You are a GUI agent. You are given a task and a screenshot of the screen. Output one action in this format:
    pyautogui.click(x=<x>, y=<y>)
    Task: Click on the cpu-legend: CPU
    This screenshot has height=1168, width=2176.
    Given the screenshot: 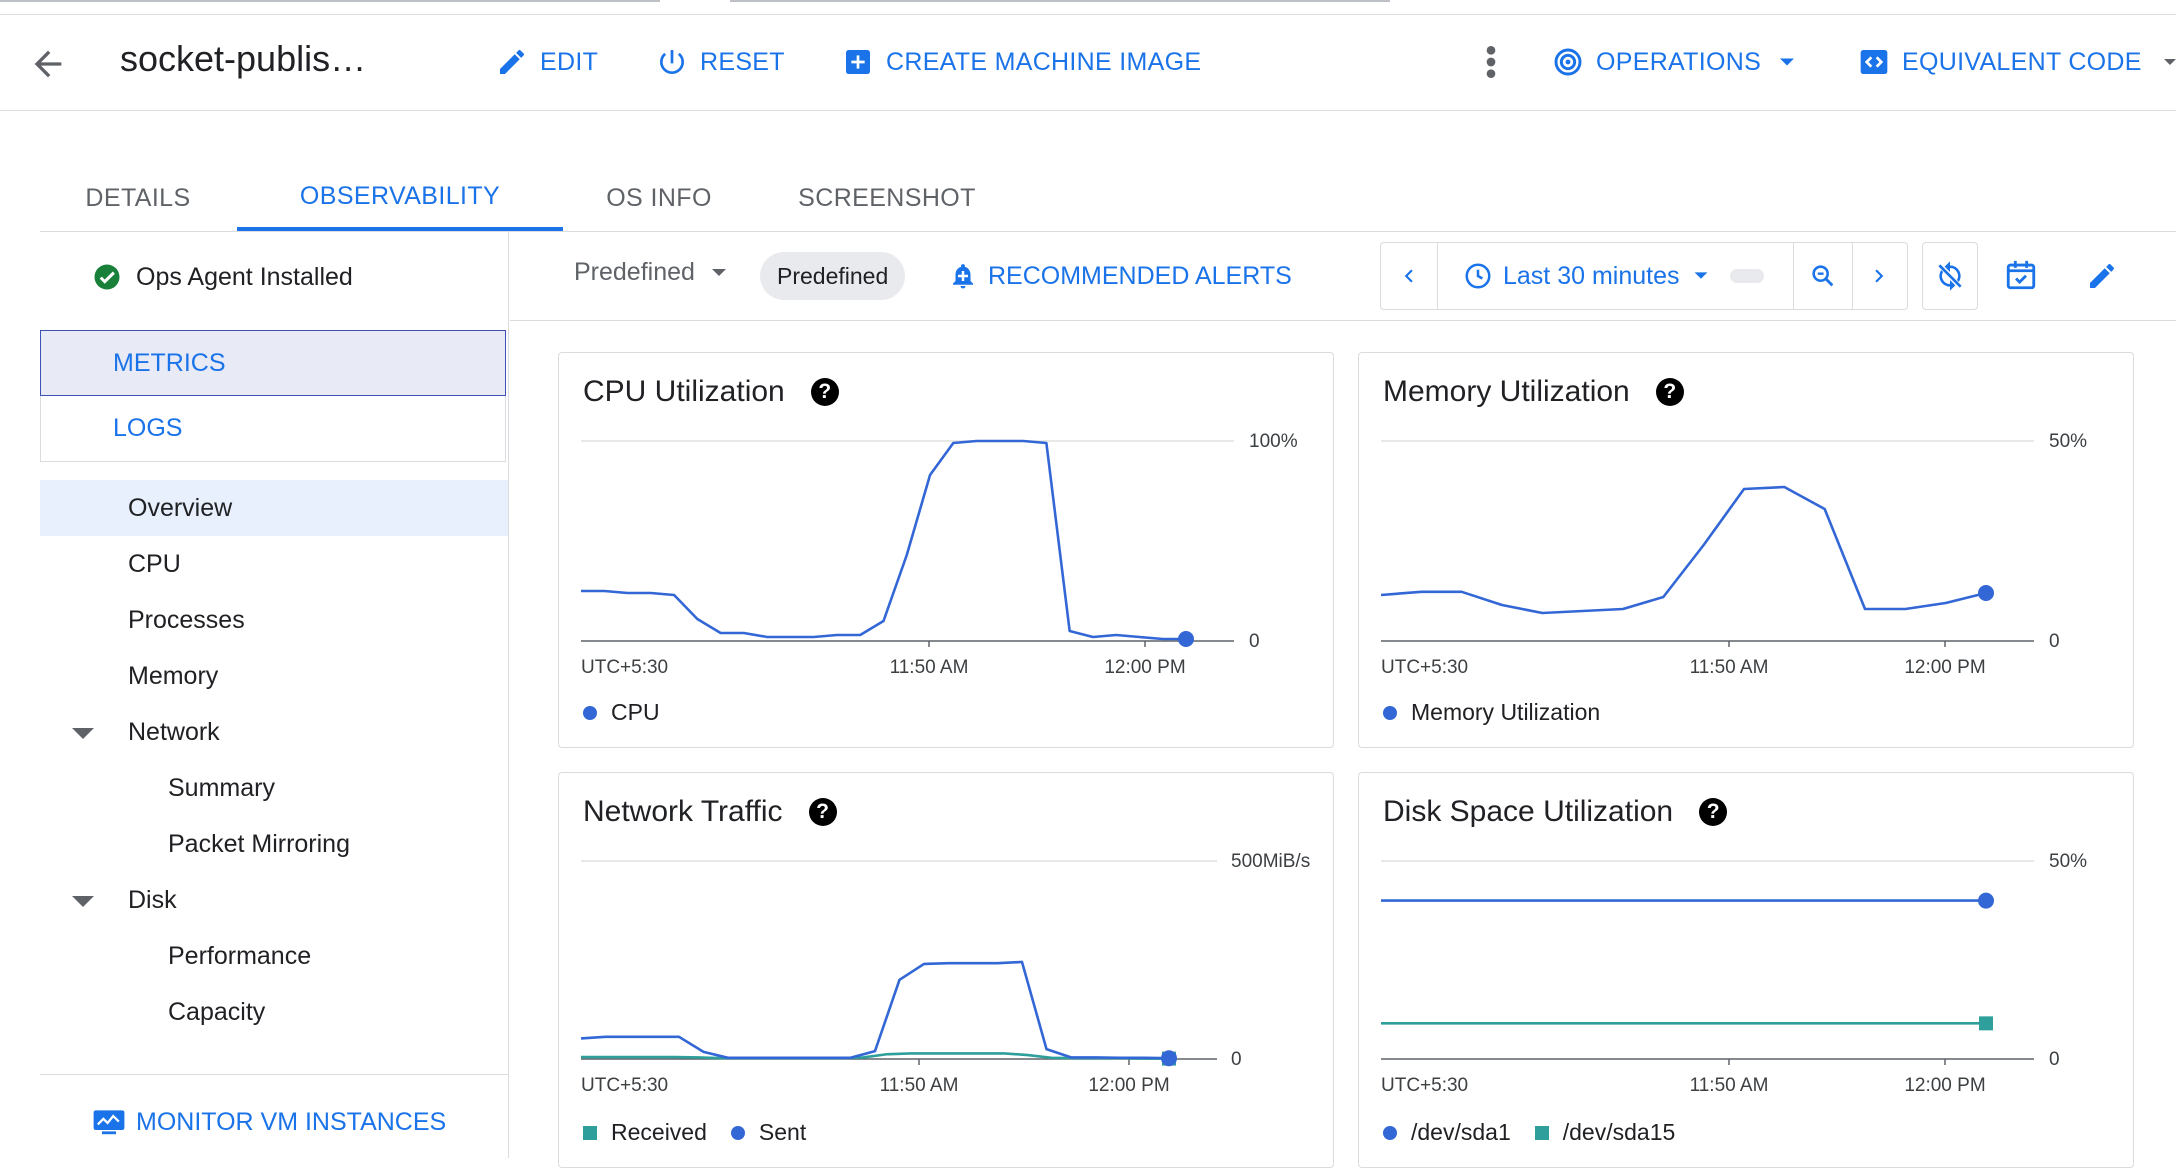 What is the action you would take?
    pyautogui.click(x=621, y=712)
    